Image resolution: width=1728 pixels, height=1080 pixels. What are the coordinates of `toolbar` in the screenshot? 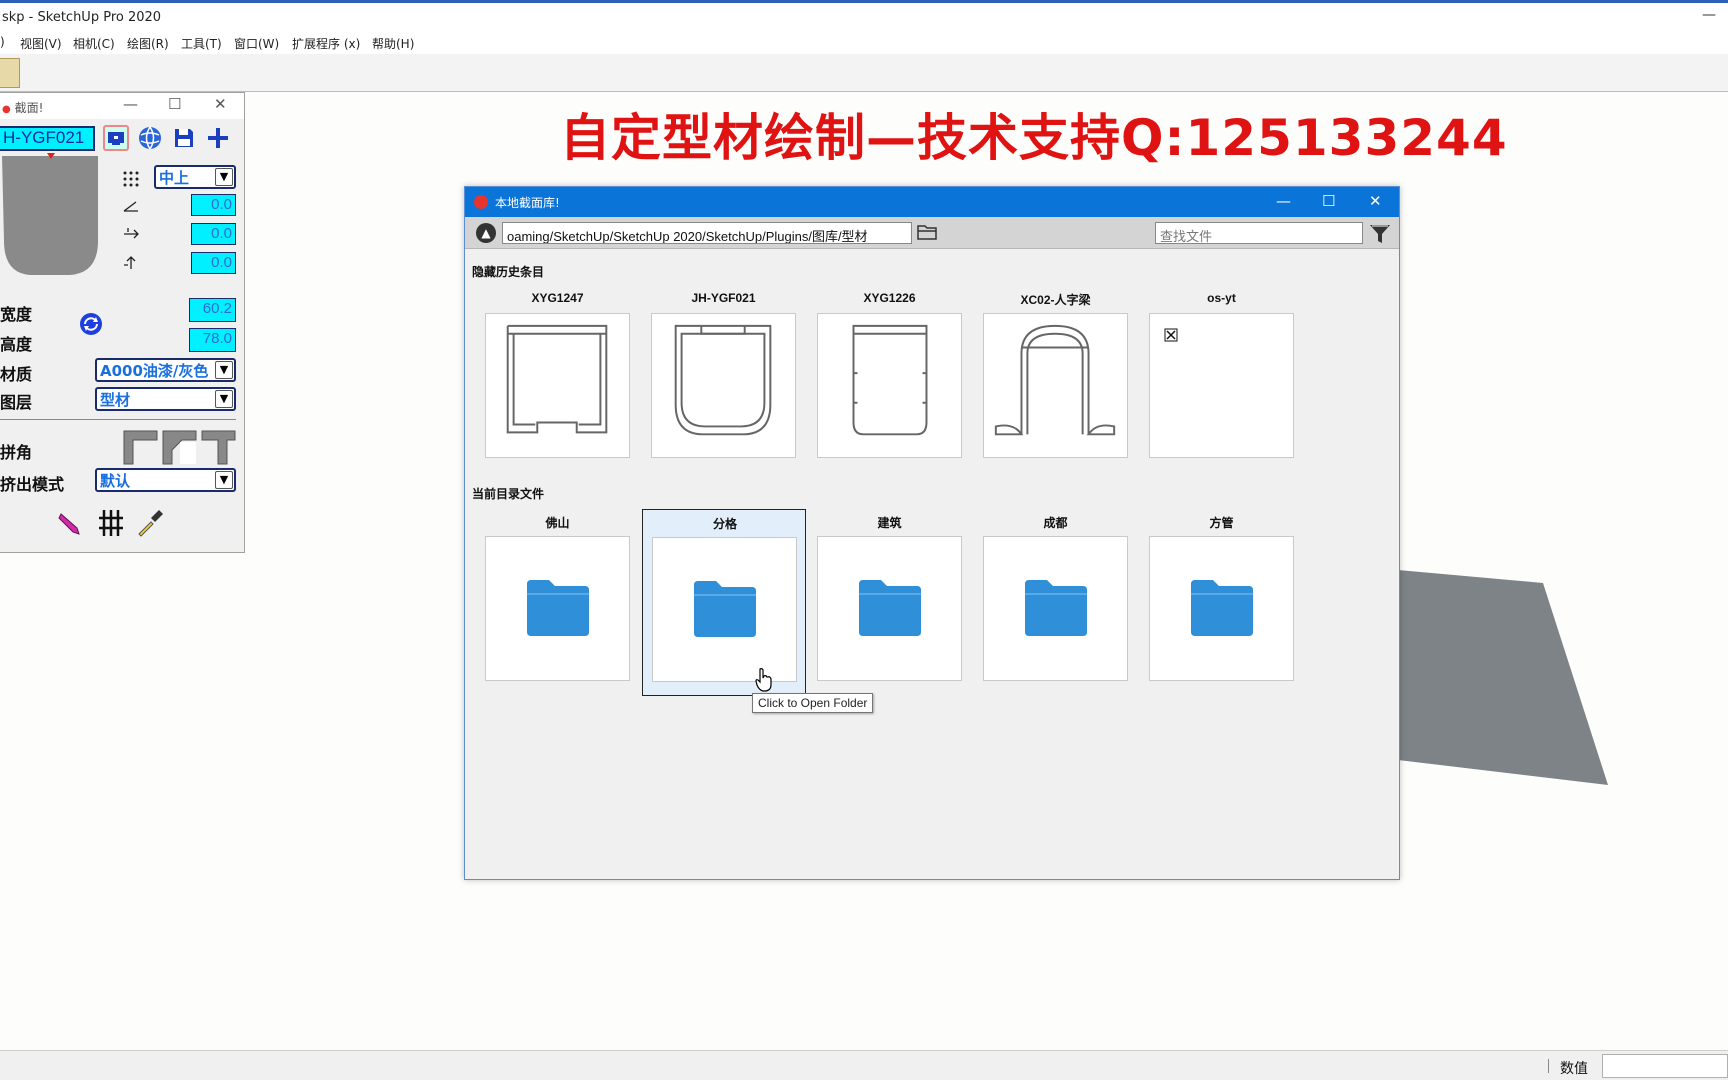 It's located at (864, 73).